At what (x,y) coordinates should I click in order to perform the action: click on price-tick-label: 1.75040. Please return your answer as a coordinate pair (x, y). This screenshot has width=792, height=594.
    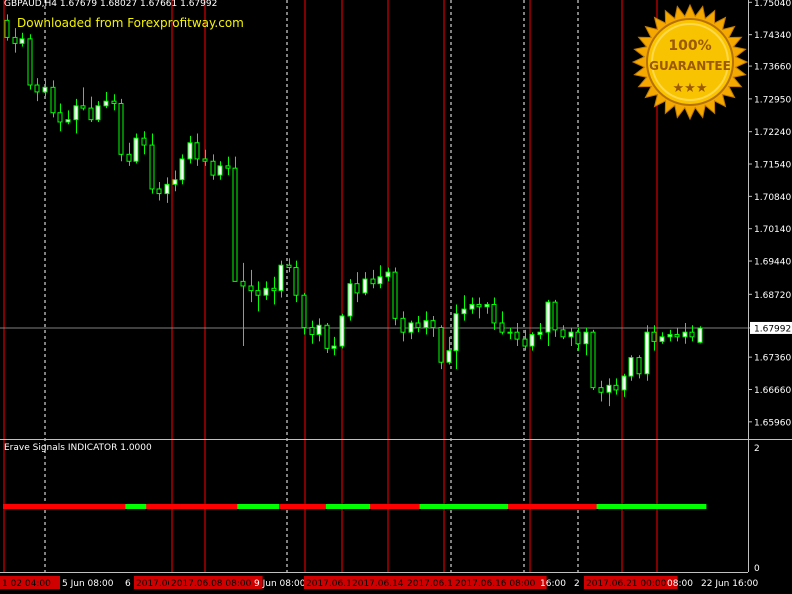
    Looking at the image, I should click on (772, 4).